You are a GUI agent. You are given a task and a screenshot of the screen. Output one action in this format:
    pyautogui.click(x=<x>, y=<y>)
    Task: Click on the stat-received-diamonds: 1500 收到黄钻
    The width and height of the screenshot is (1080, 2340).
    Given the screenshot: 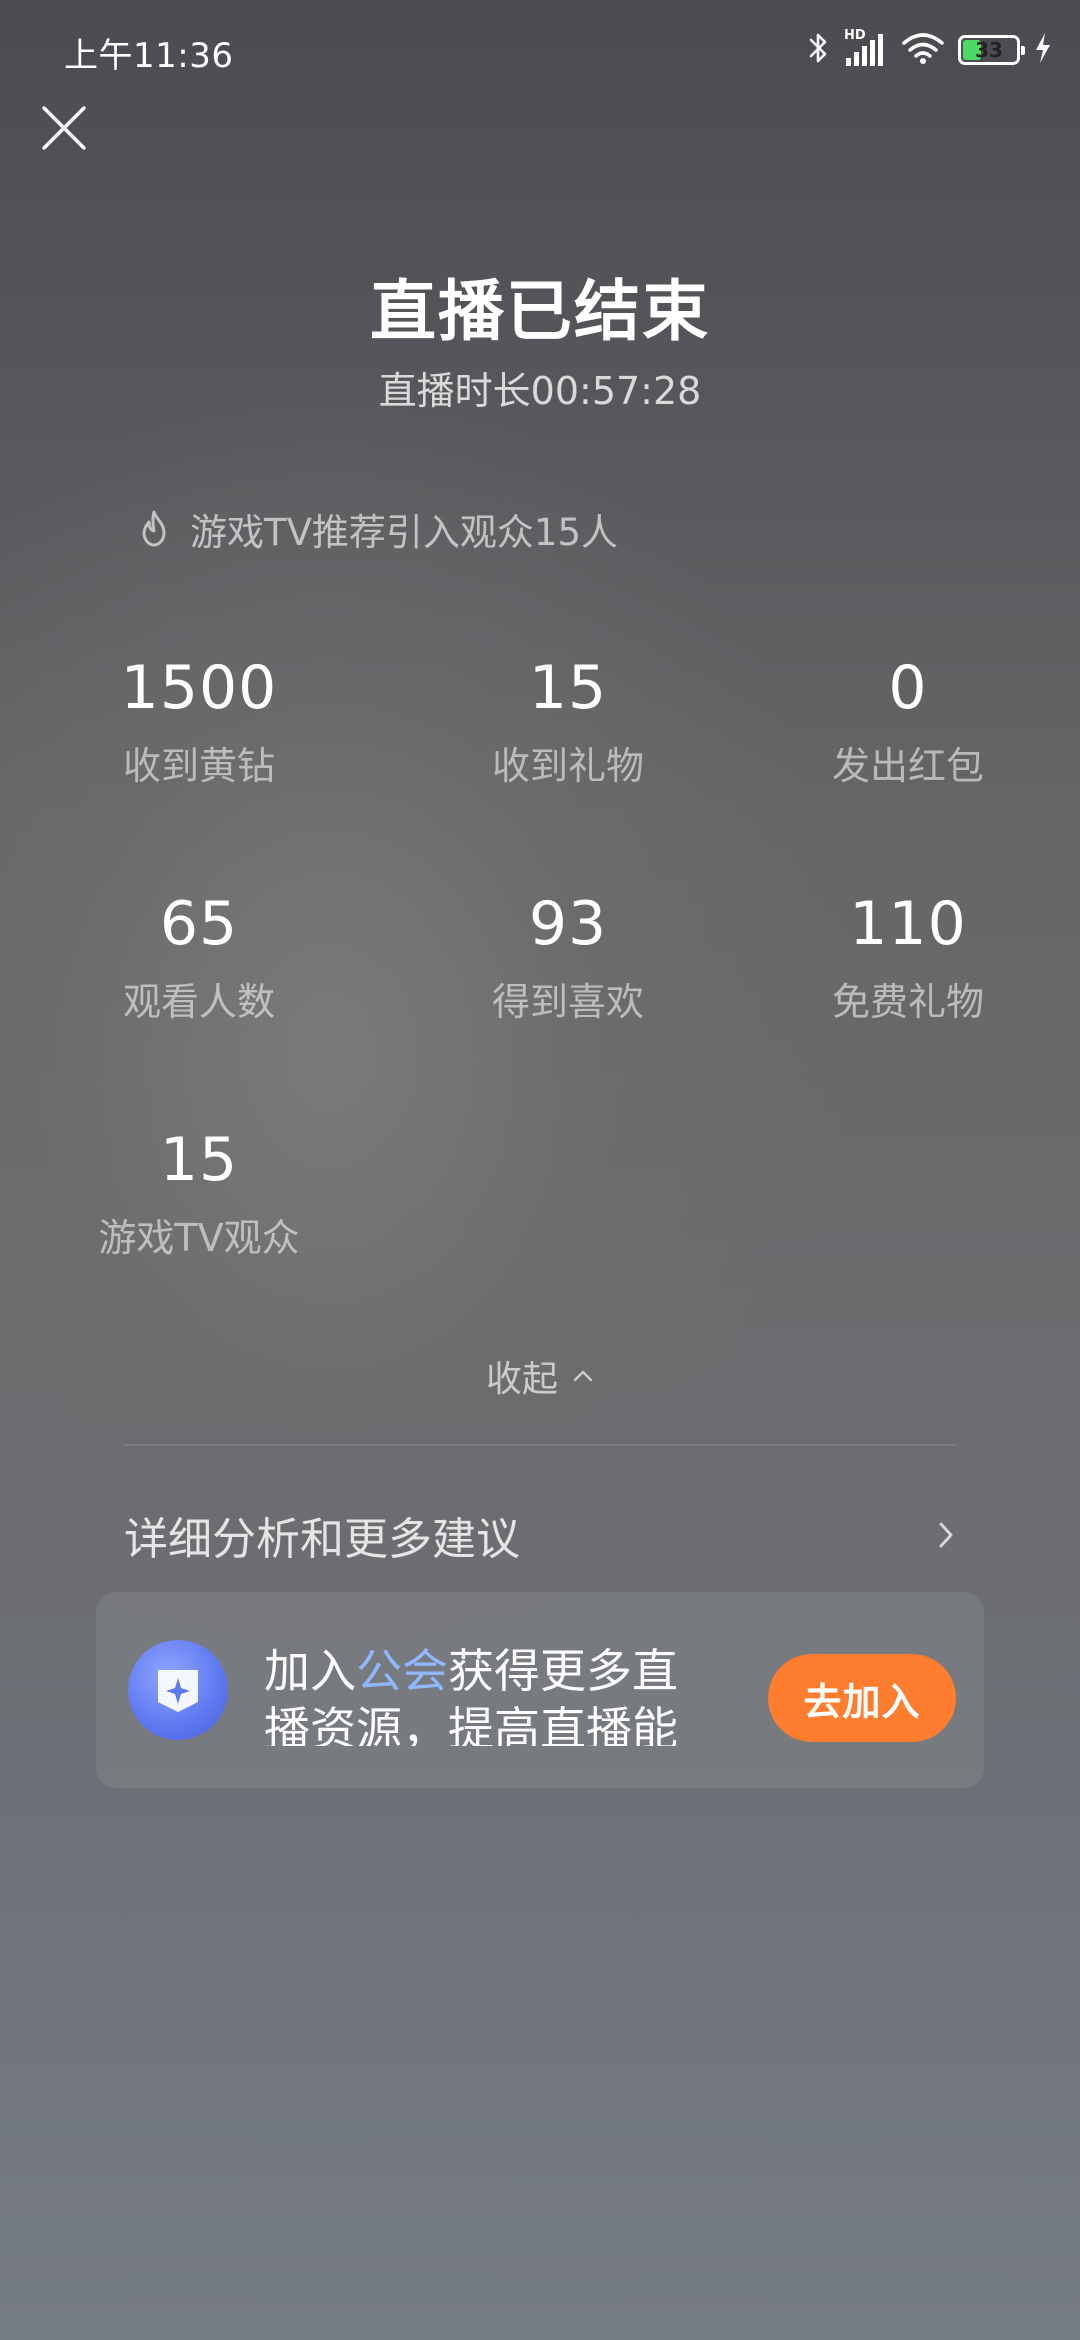 What is the action you would take?
    pyautogui.click(x=199, y=721)
    